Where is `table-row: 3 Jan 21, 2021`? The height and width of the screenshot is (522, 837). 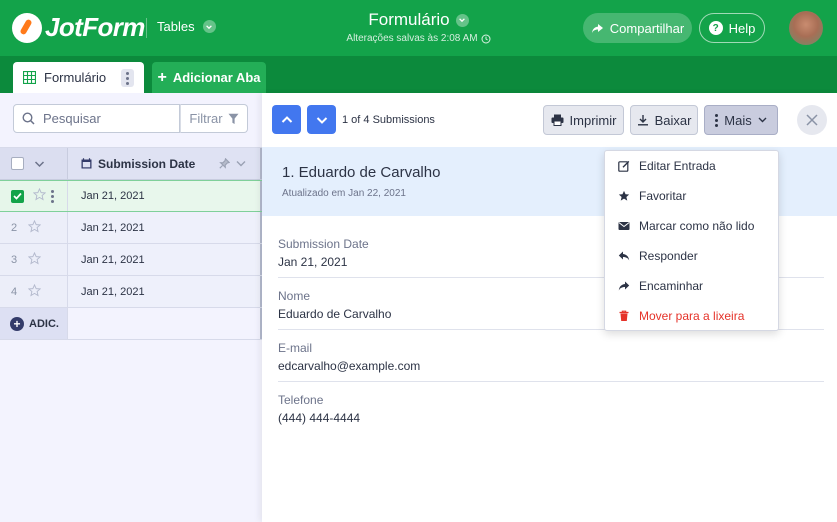
table-row: 3 Jan 21, 2021 is located at coordinates (131, 260).